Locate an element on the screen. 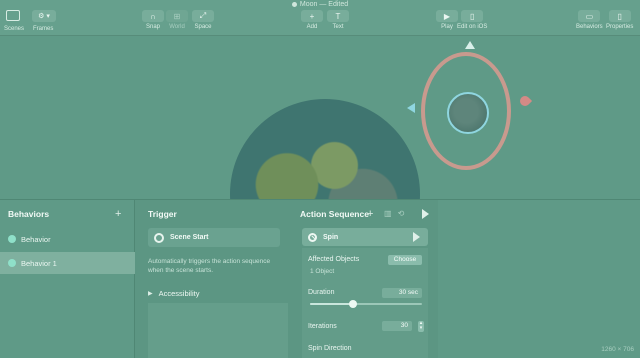 This screenshot has width=640, height=358. window-title-text: Moon — Edited is located at coordinates (324, 4).